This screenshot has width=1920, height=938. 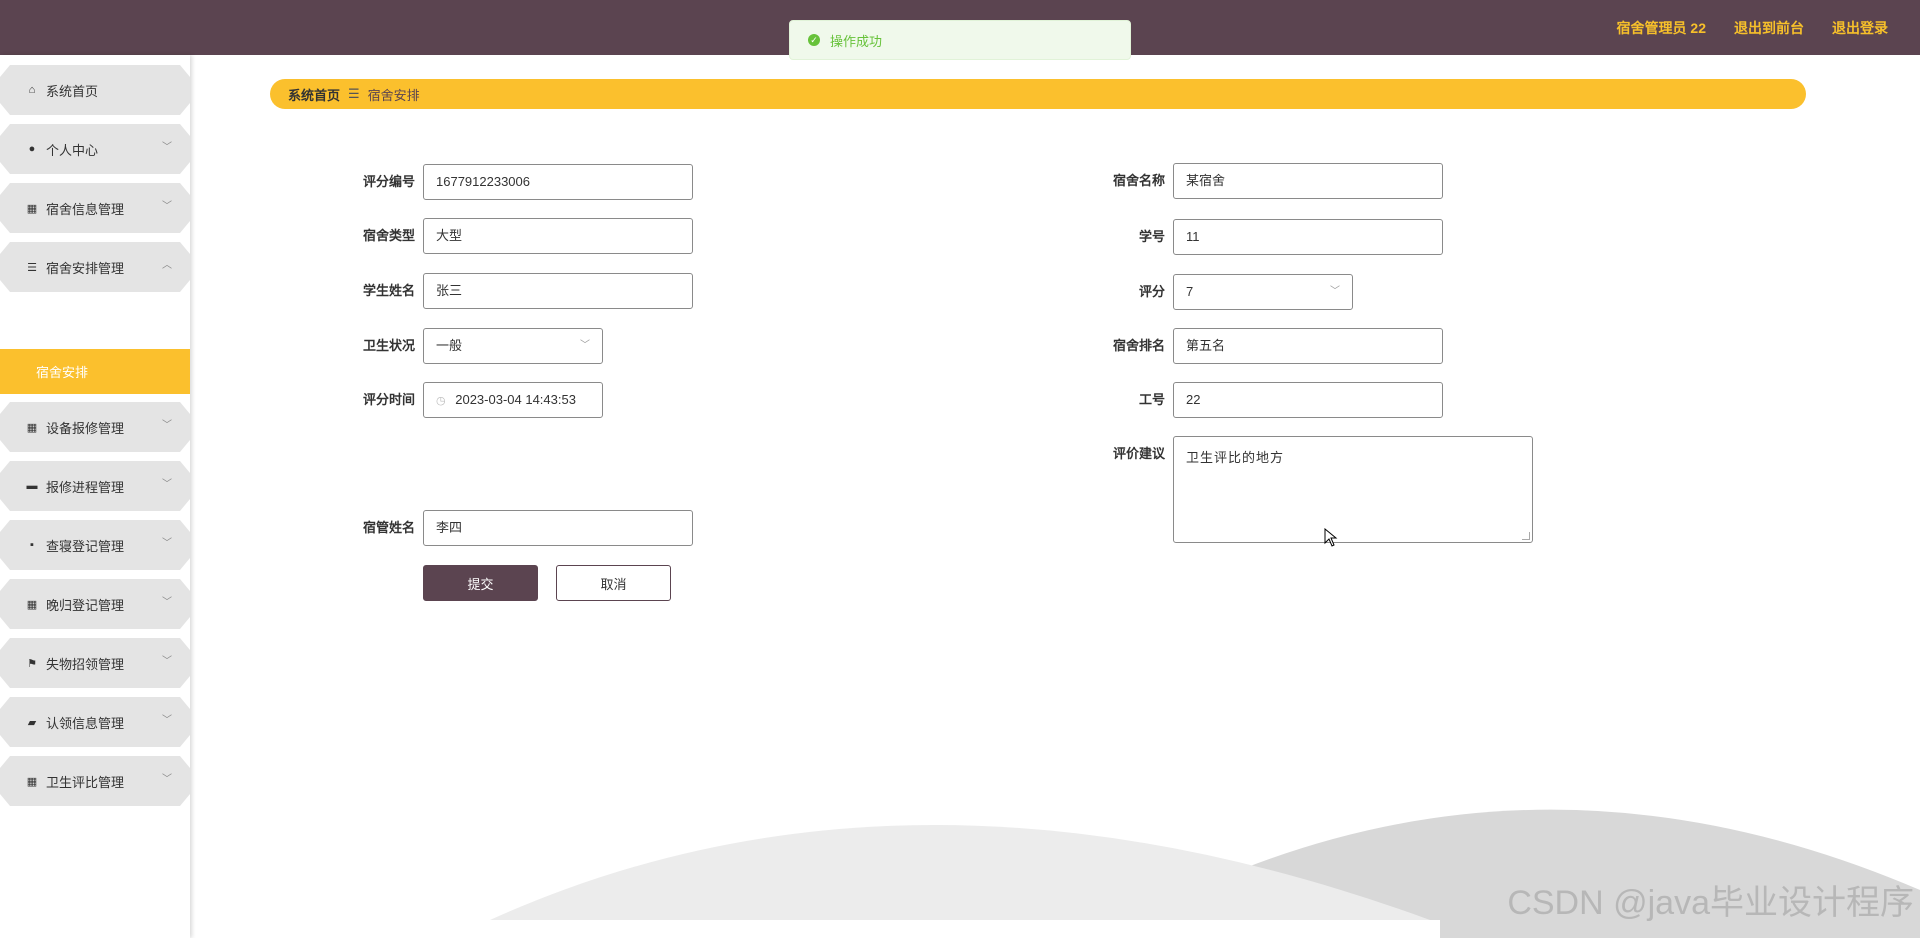 I want to click on breadcrumb: 系统首页 ☰ 宿舍安排, so click(x=1038, y=94).